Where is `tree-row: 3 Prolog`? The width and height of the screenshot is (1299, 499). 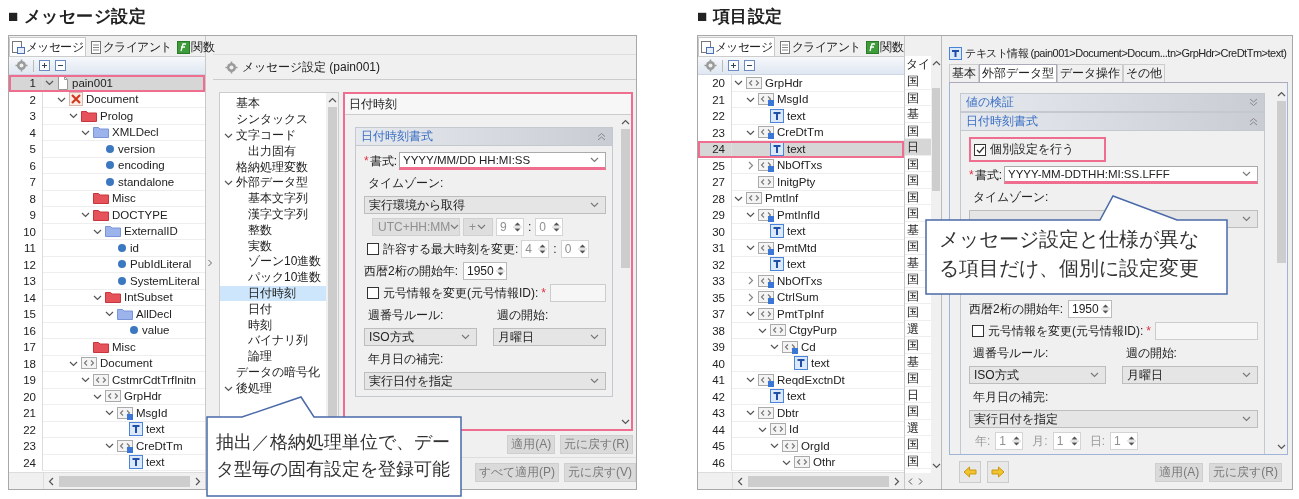
tree-row: 3 Prolog is located at coordinates (107, 116).